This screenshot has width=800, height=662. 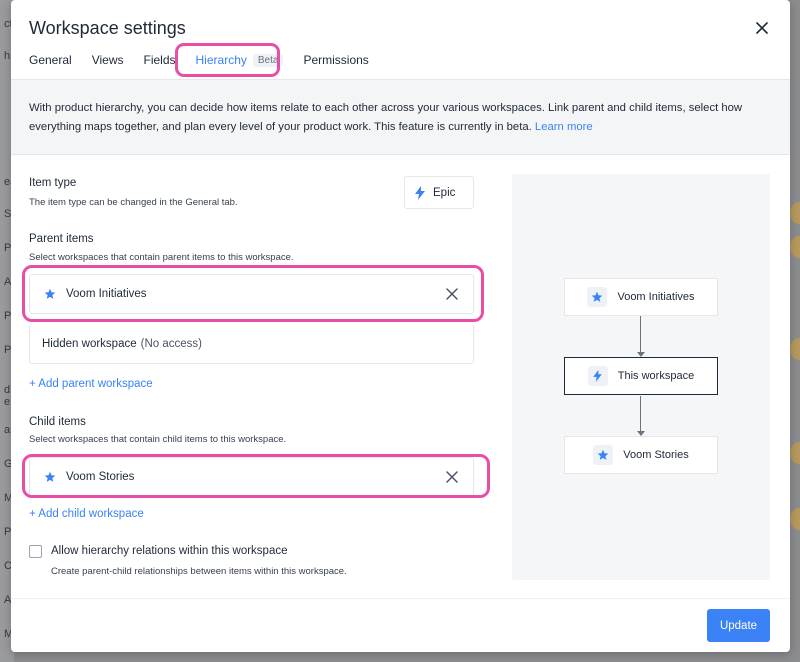 What do you see at coordinates (439, 192) in the screenshot?
I see `item-type-value: Epic` at bounding box center [439, 192].